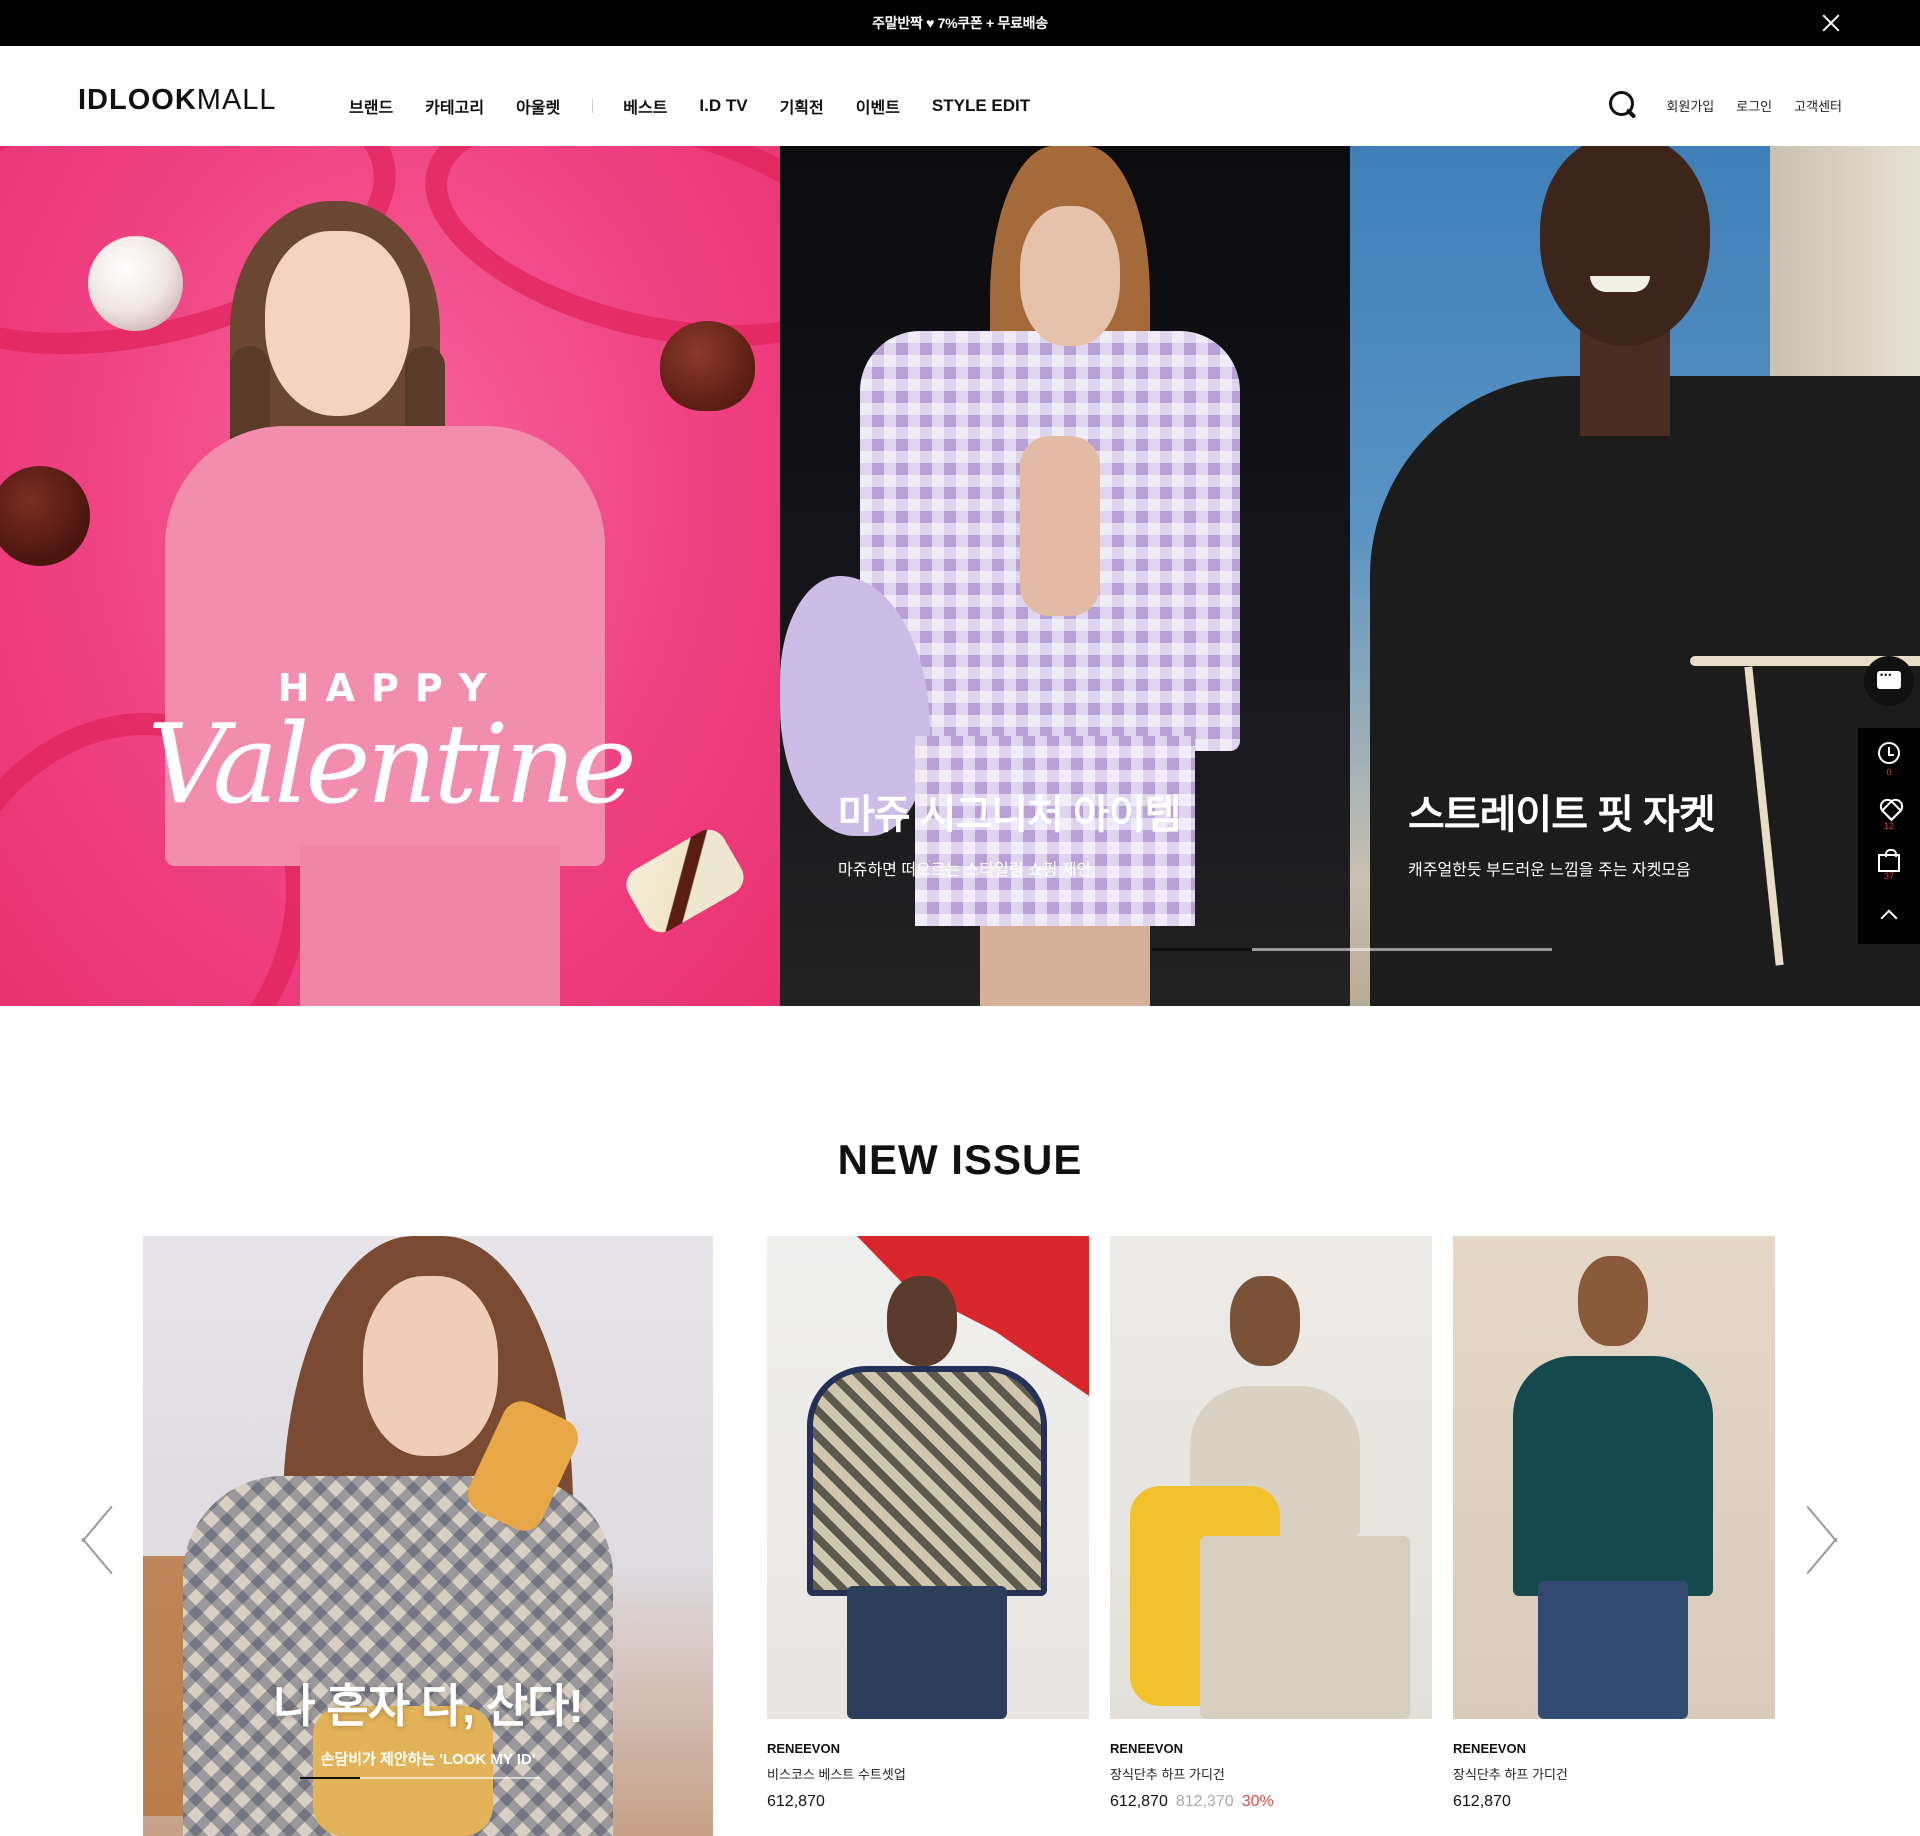  I want to click on hero-slide-jacket: 스트레이트 핏 자켓 캐주얼한듯 부드러운 느낌을 주는 자켓모음, so click(1635, 576).